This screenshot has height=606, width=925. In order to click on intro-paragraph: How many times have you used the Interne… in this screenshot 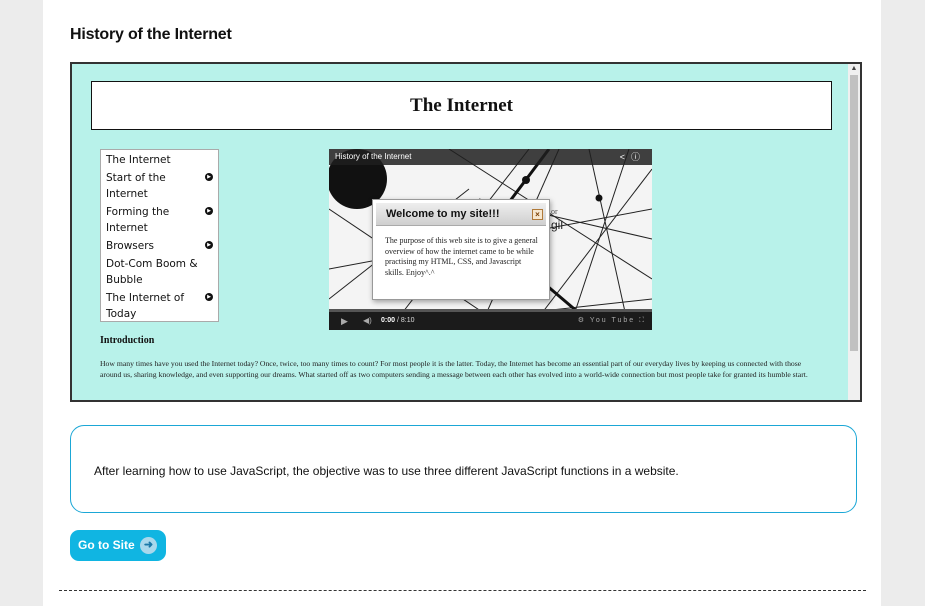, I will do `click(454, 369)`.